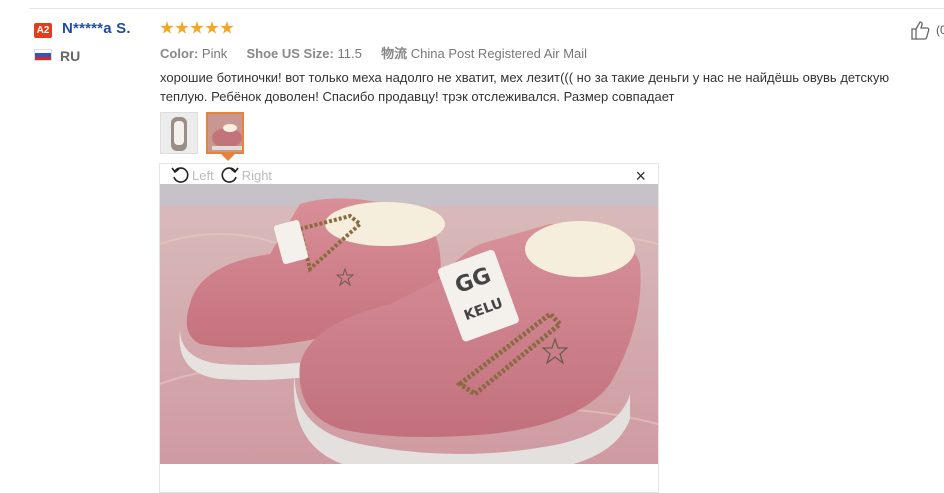  What do you see at coordinates (203, 175) in the screenshot?
I see `rotate-left-label: Left` at bounding box center [203, 175].